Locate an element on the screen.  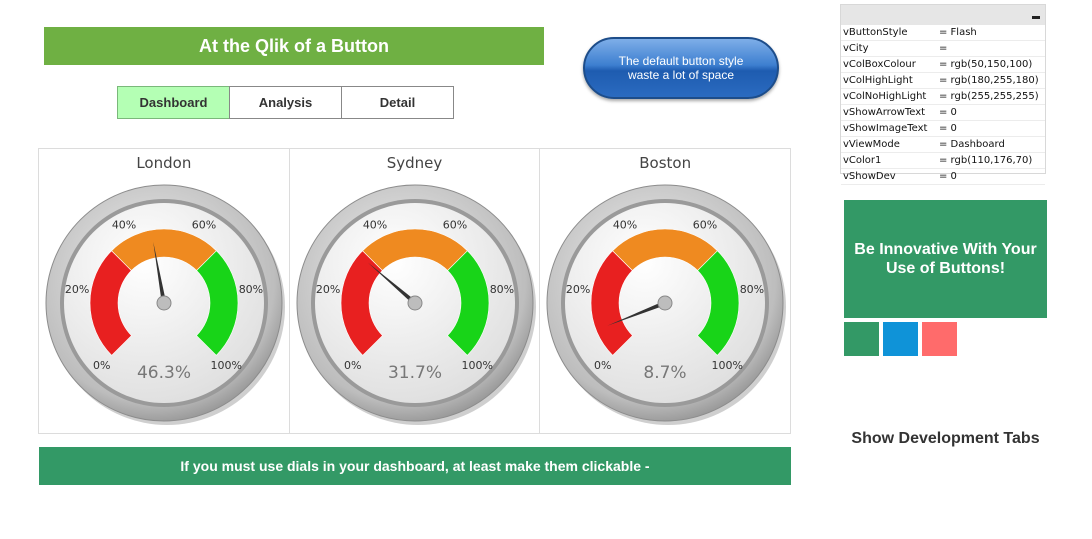
variable-row: vCity = is located at coordinates (943, 49).